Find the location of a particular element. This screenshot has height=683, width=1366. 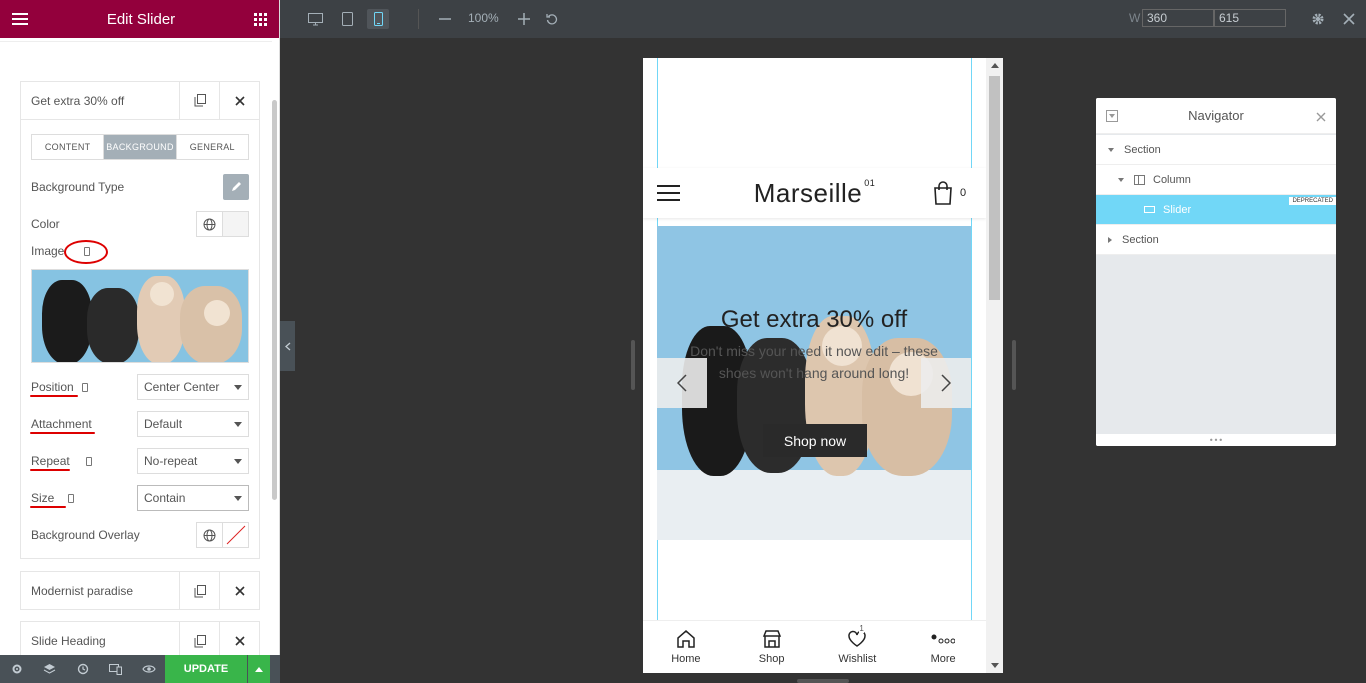

menu-icon is located at coordinates (20, 19).